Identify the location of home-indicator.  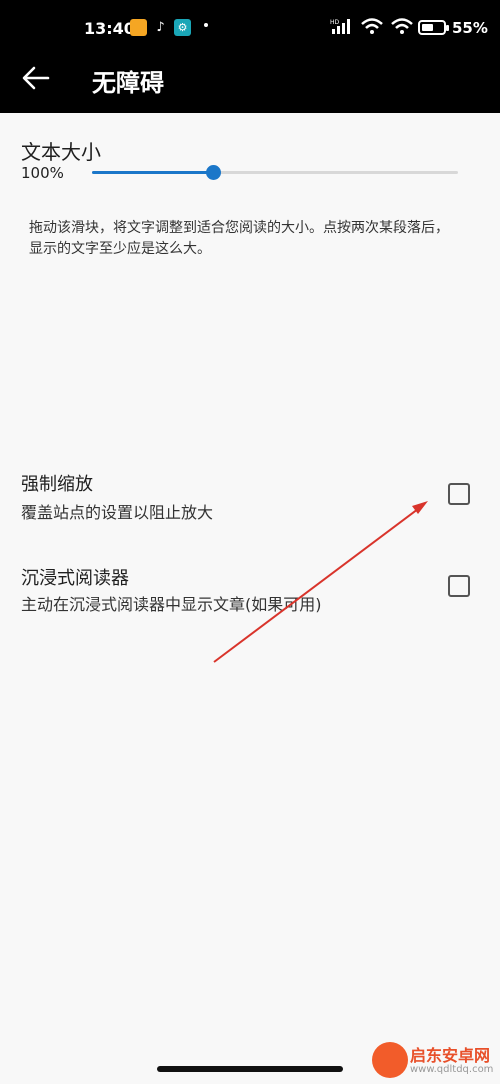
(250, 1069).